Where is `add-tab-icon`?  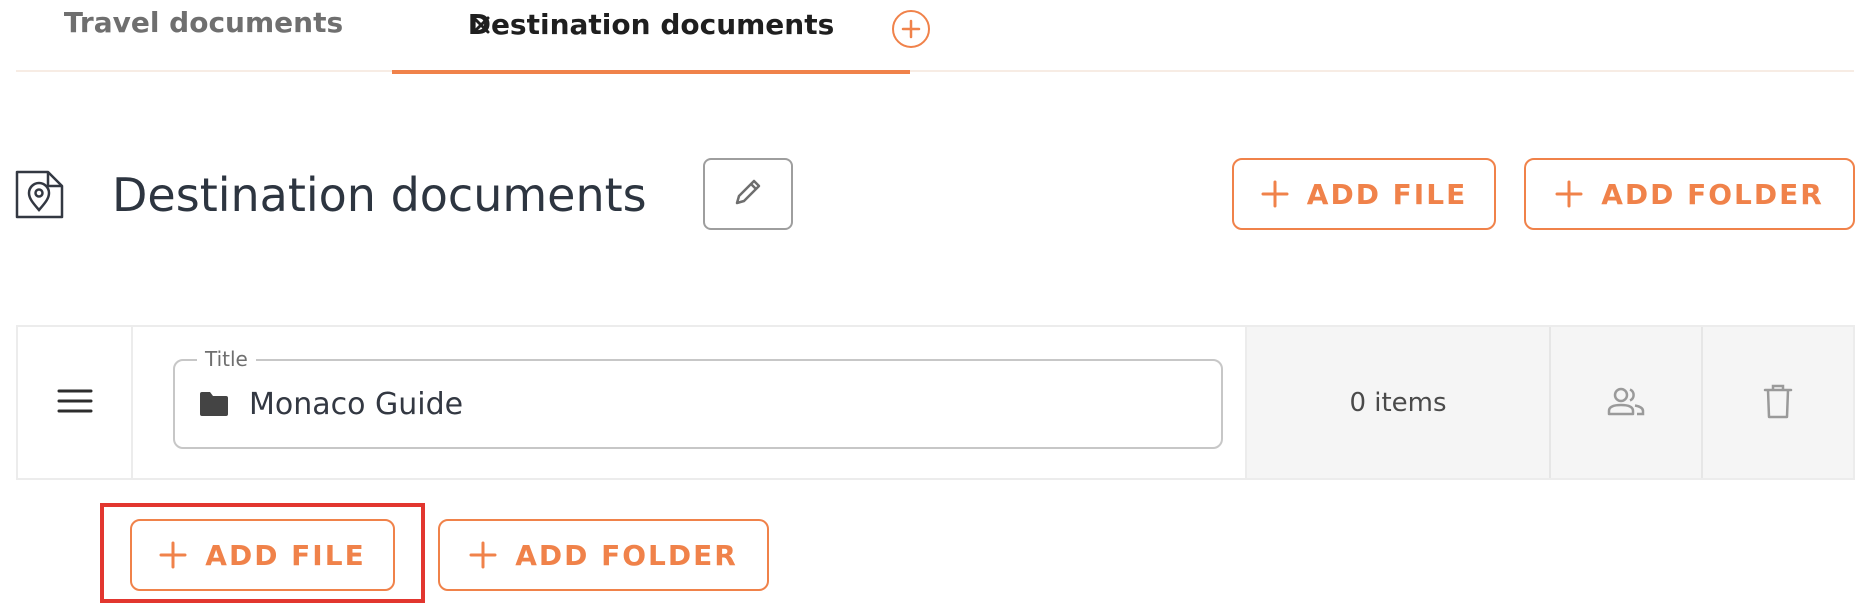 add-tab-icon is located at coordinates (911, 29).